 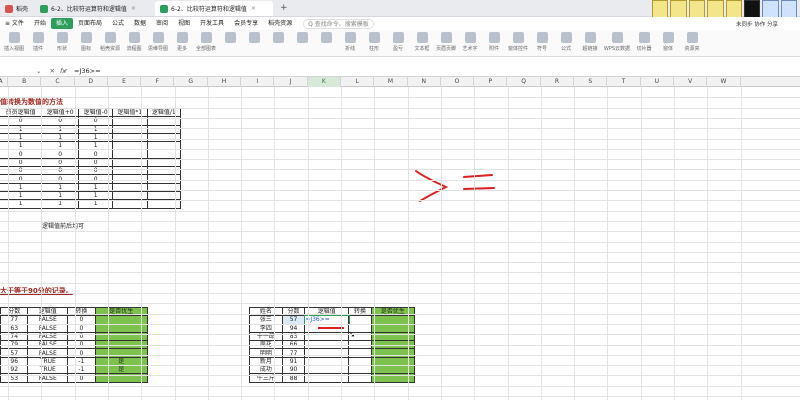 I want to click on table-cell: =J36>=, so click(x=326, y=320).